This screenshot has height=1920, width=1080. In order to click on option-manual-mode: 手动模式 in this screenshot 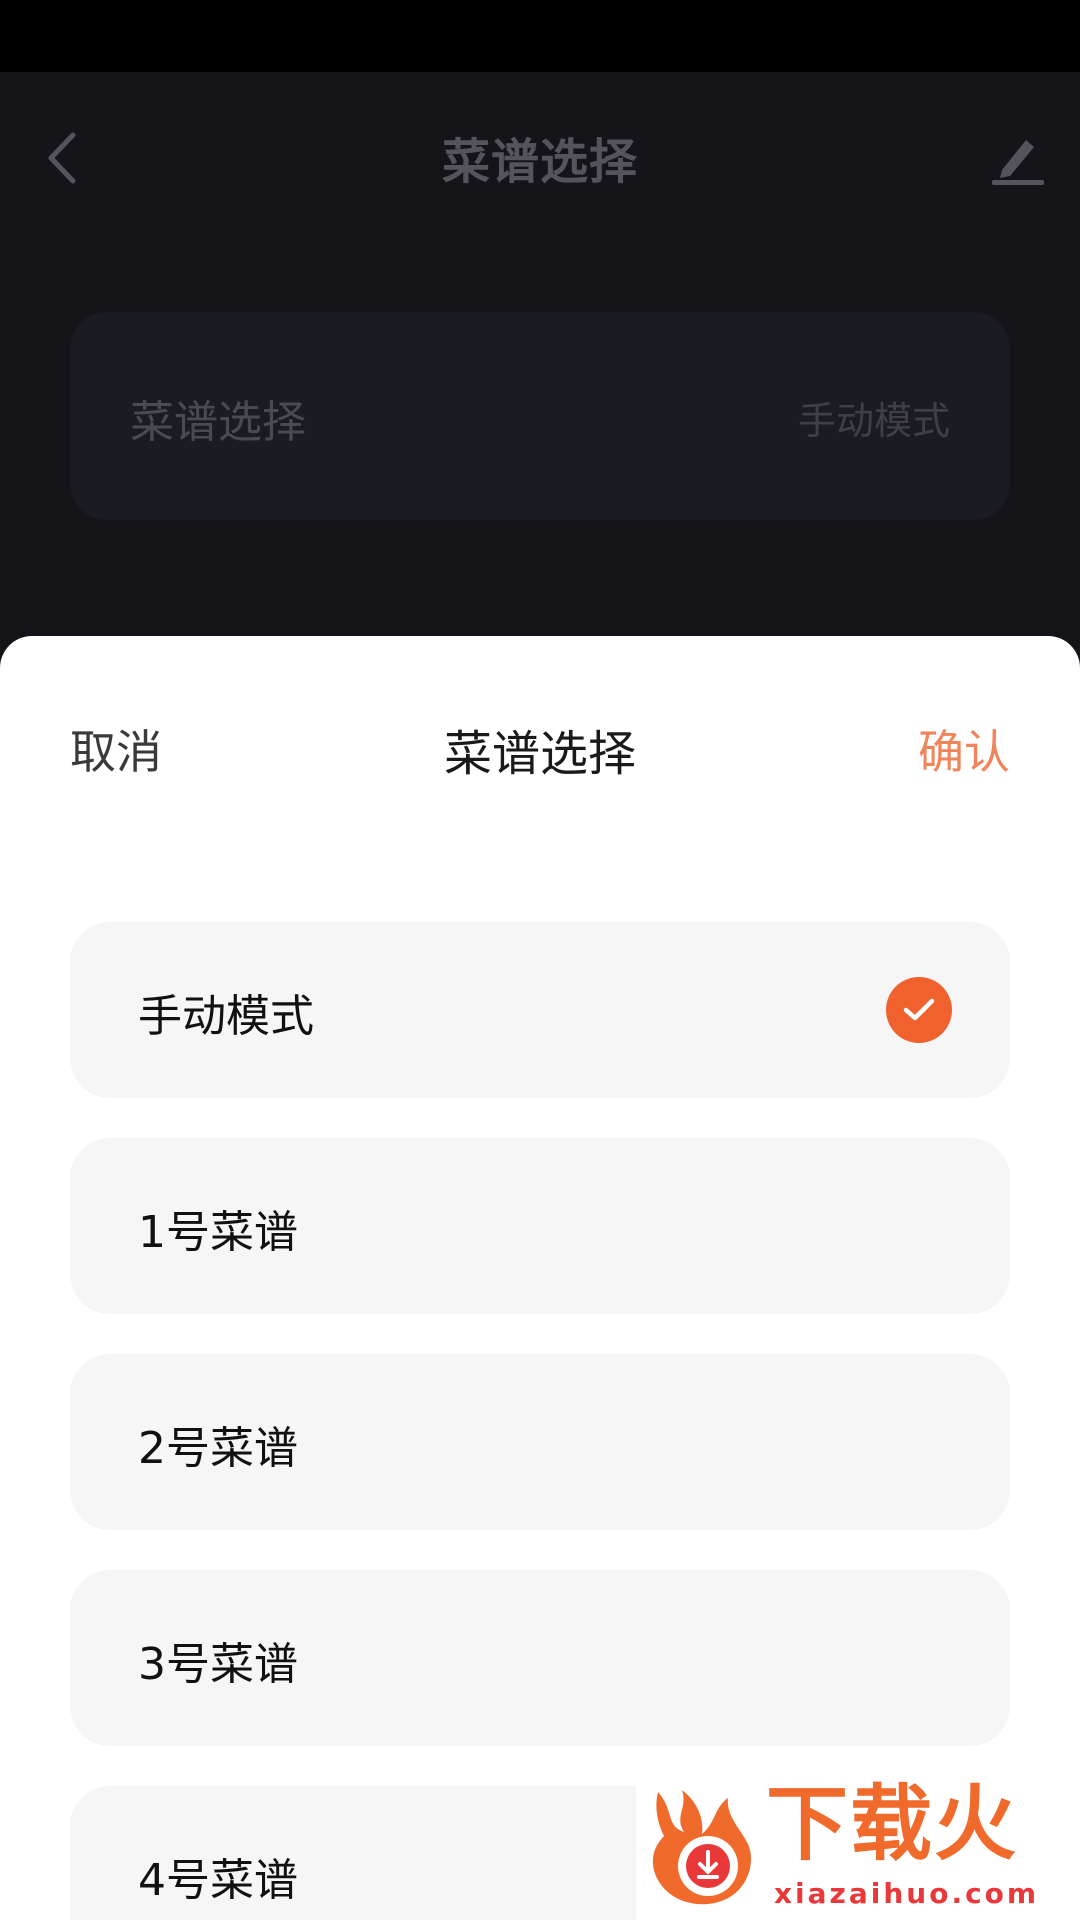, I will do `click(540, 1010)`.